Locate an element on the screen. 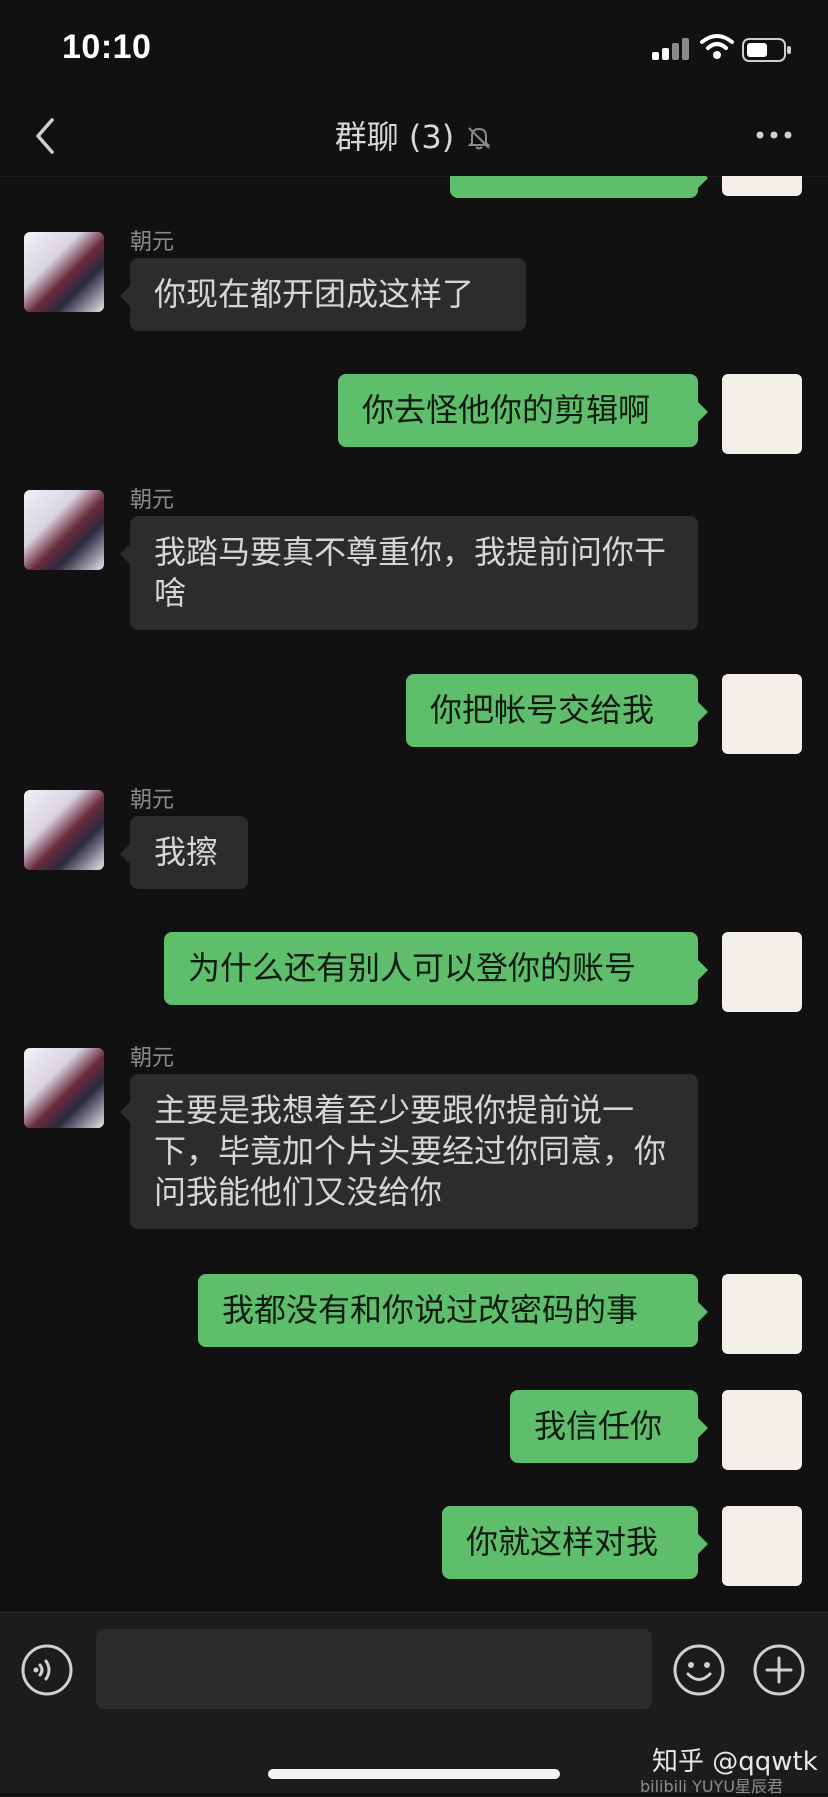 Image resolution: width=828 pixels, height=1797 pixels. message-bubble: 你就这样对我 is located at coordinates (575, 1542).